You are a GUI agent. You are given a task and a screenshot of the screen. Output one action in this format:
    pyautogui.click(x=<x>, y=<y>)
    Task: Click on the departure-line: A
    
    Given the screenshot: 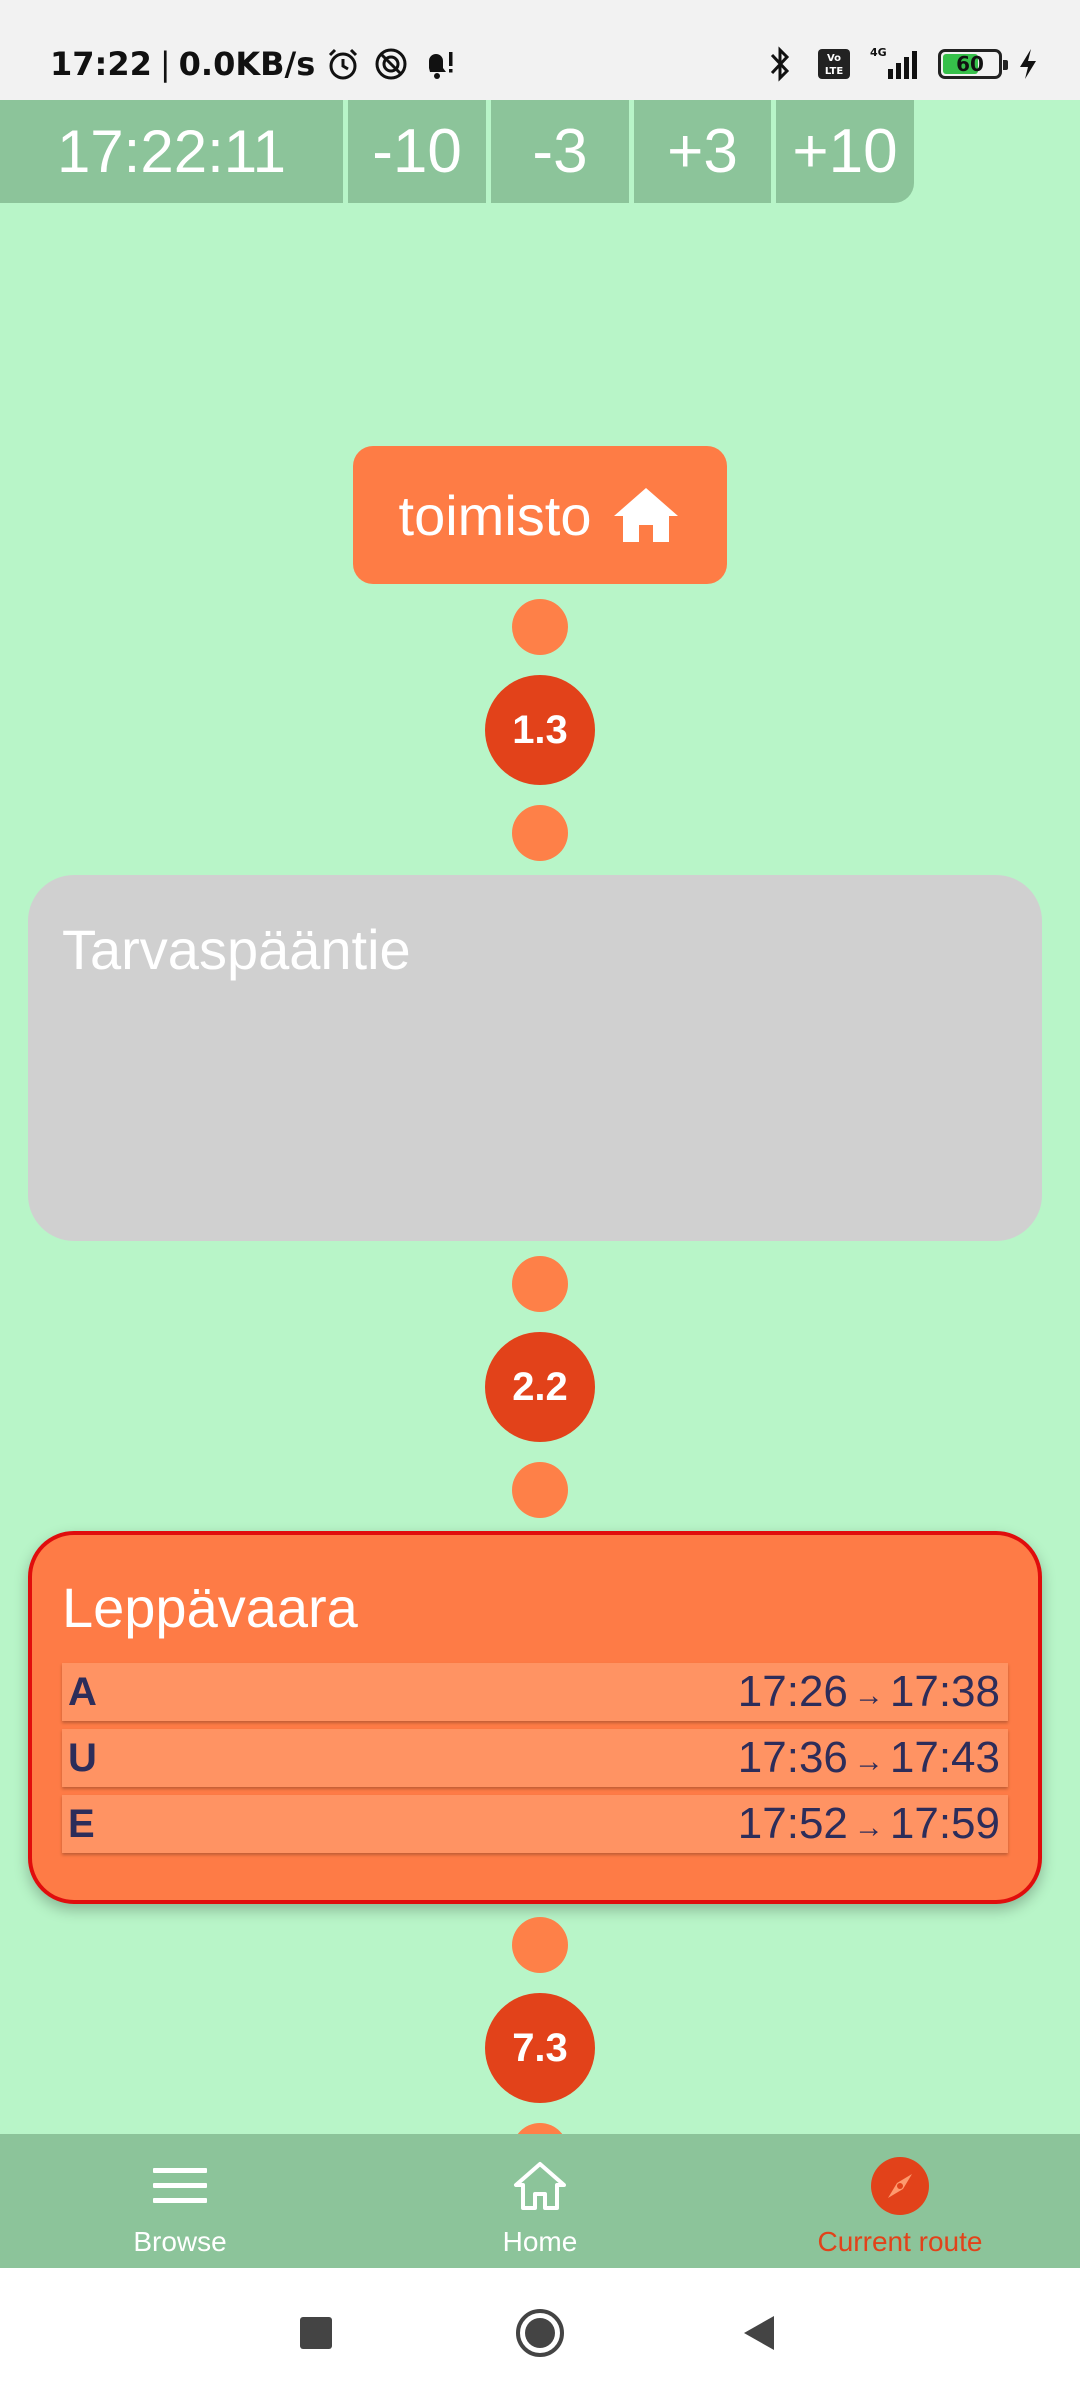 What is the action you would take?
    pyautogui.click(x=82, y=1691)
    